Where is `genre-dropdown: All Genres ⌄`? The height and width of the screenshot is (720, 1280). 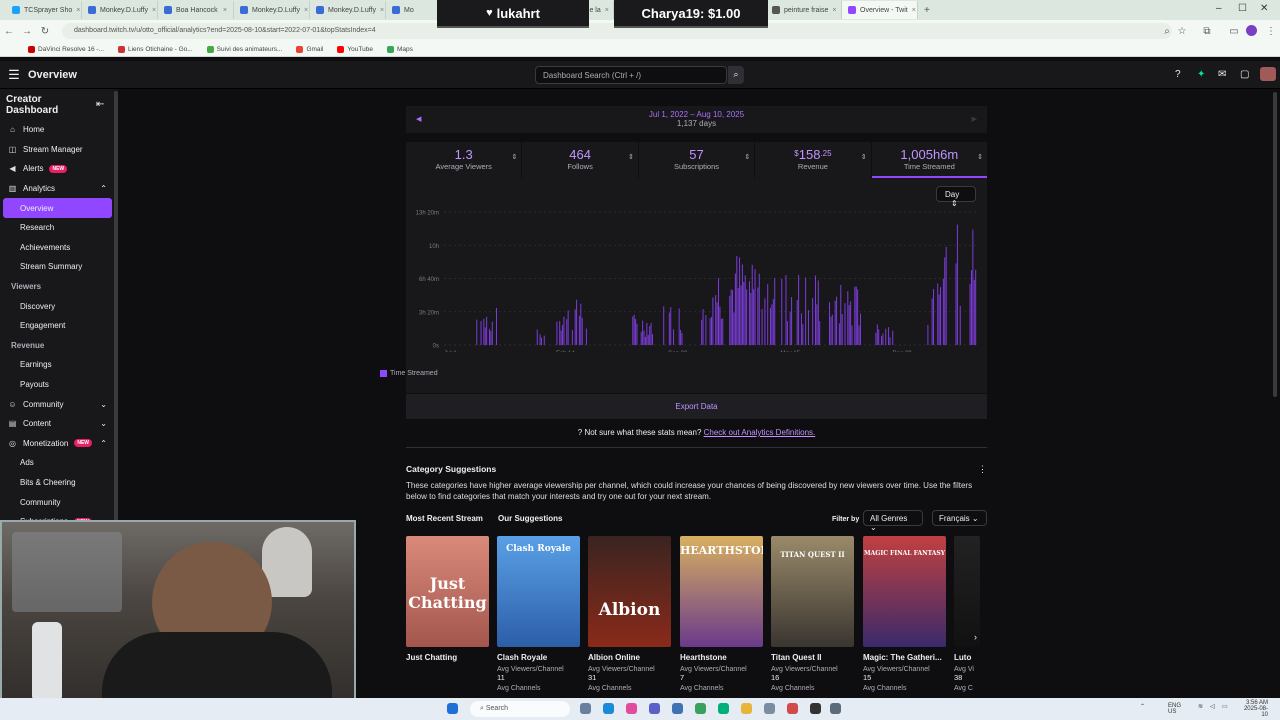 genre-dropdown: All Genres ⌄ is located at coordinates (893, 521).